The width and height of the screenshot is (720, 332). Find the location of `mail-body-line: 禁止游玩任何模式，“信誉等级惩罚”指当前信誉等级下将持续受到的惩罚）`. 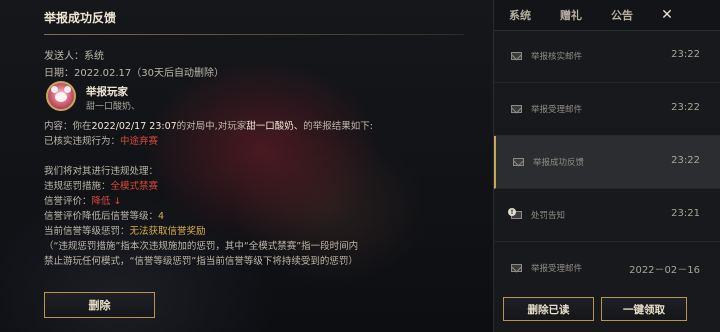

mail-body-line: 禁止游玩任何模式，“信誉等级惩罚”指当前信誉等级下将持续受到的惩罚） is located at coordinates (201, 260).